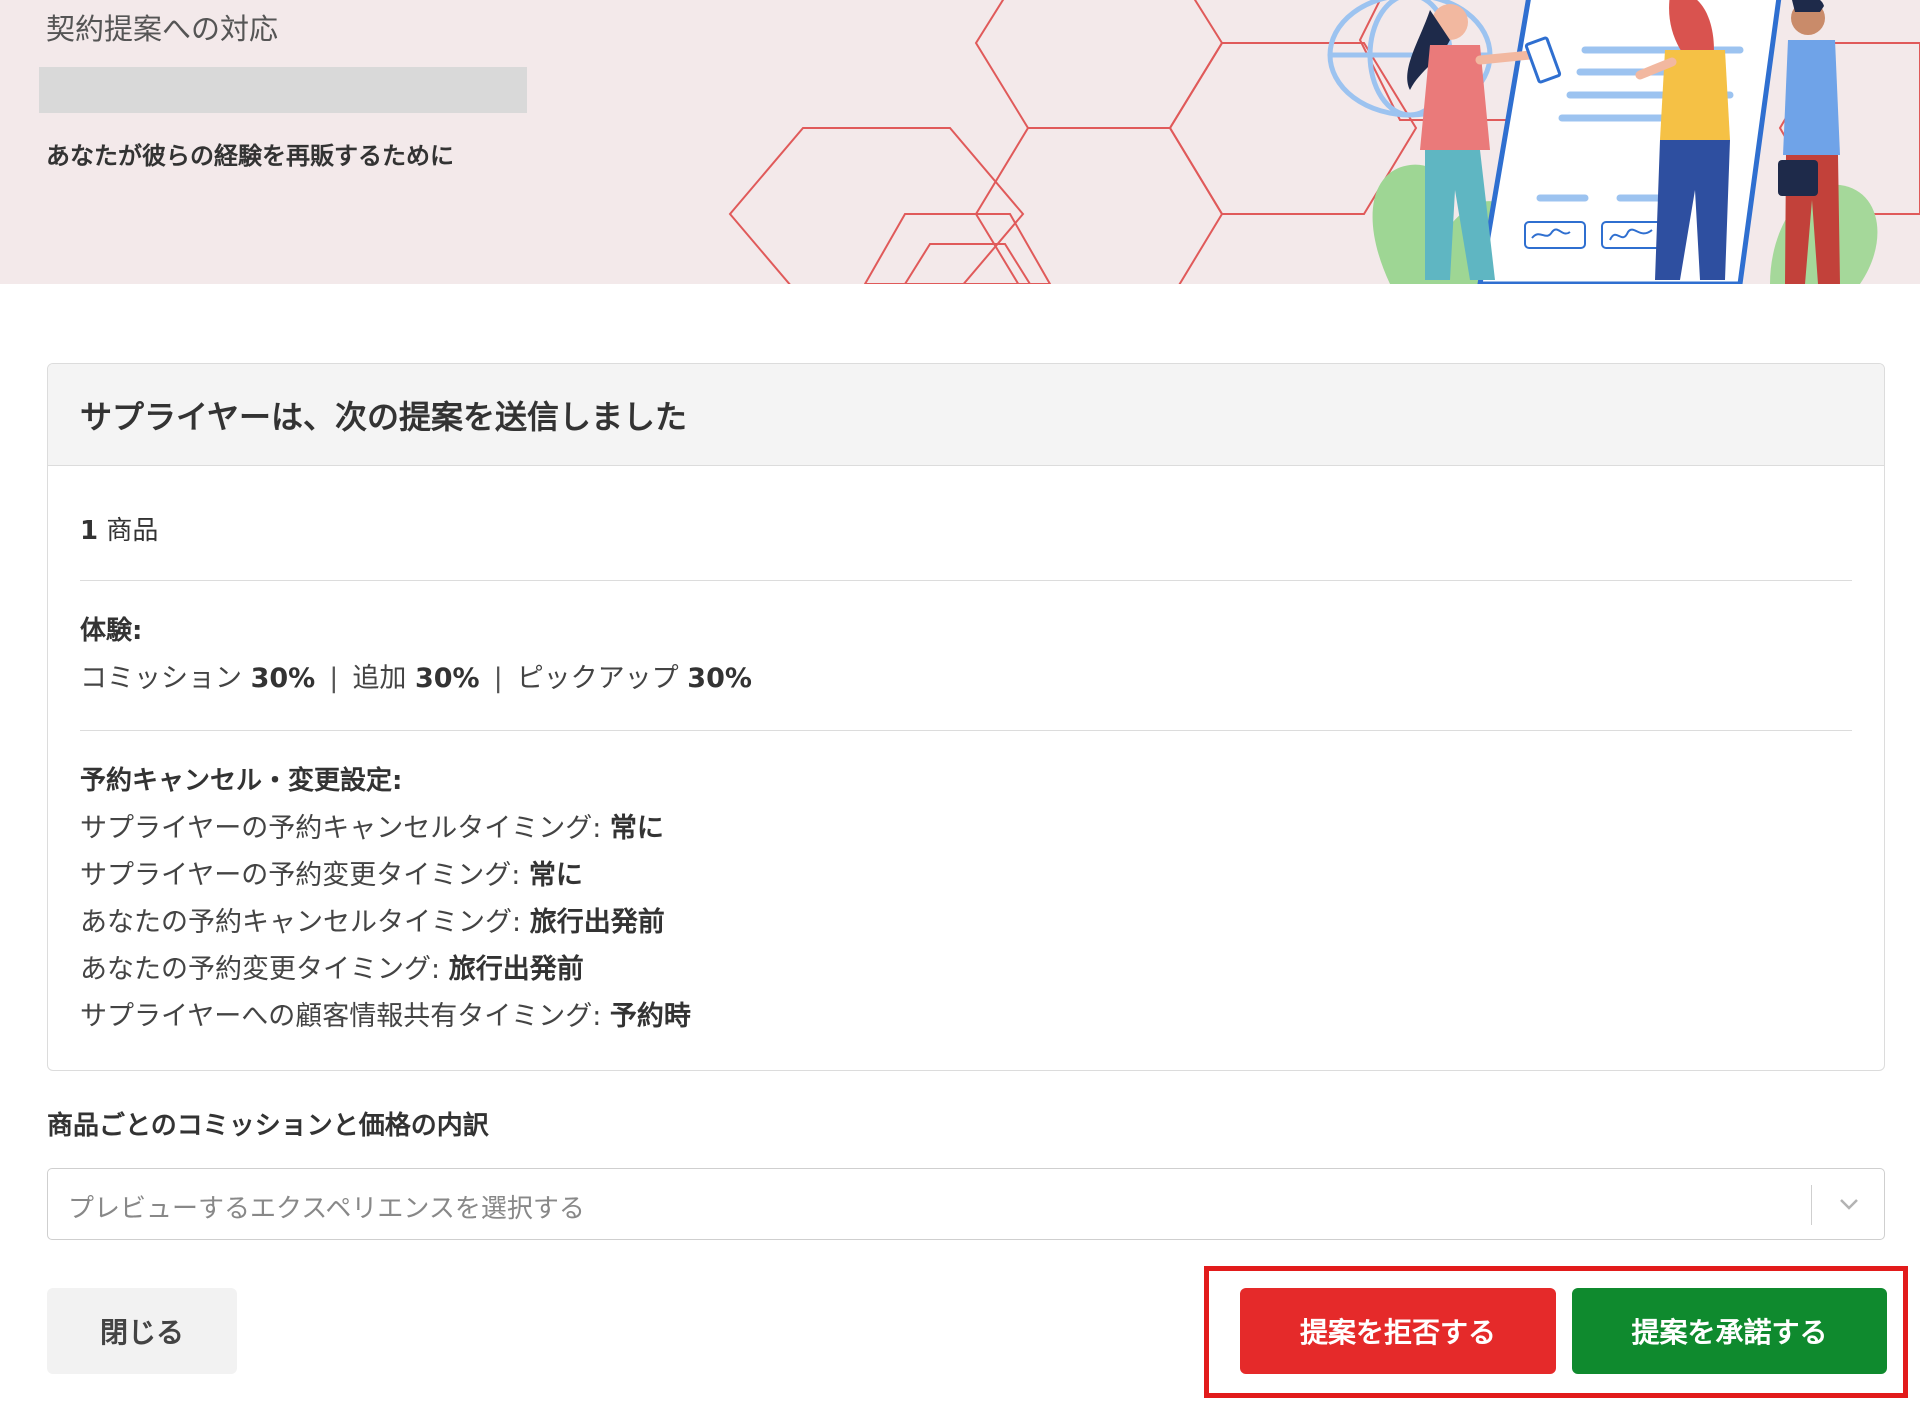 Image resolution: width=1920 pixels, height=1402 pixels. Describe the element at coordinates (300, 875) in the screenshot. I see `setting-name: サプライヤーの予約変更タイミング:` at that location.